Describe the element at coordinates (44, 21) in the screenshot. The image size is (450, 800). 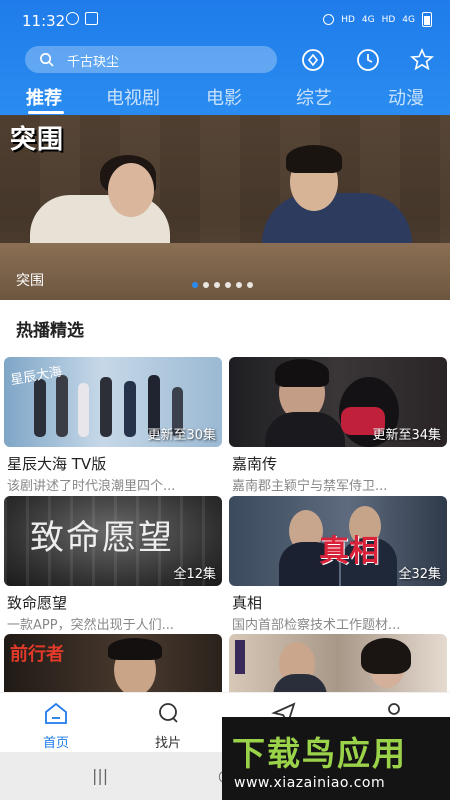
I see `status-time: 11:32` at that location.